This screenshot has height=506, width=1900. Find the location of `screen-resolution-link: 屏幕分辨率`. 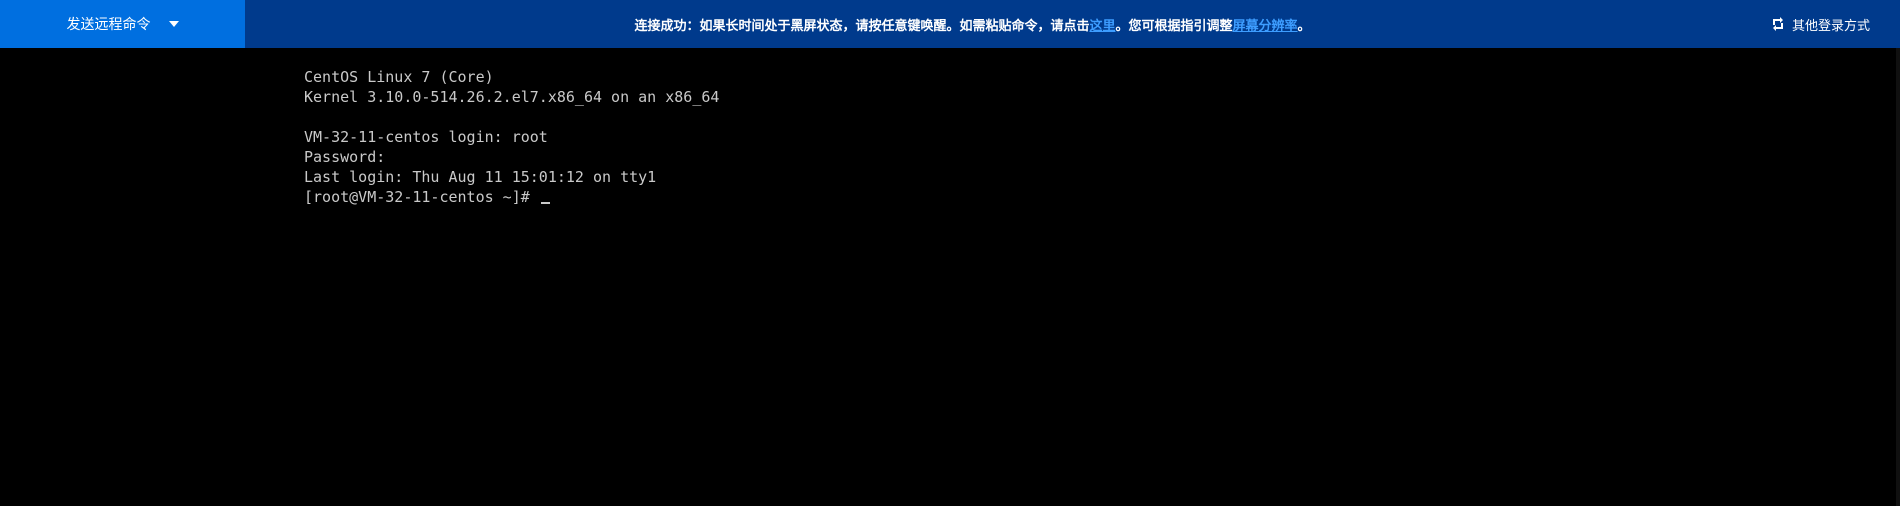

screen-resolution-link: 屏幕分辨率 is located at coordinates (1265, 24).